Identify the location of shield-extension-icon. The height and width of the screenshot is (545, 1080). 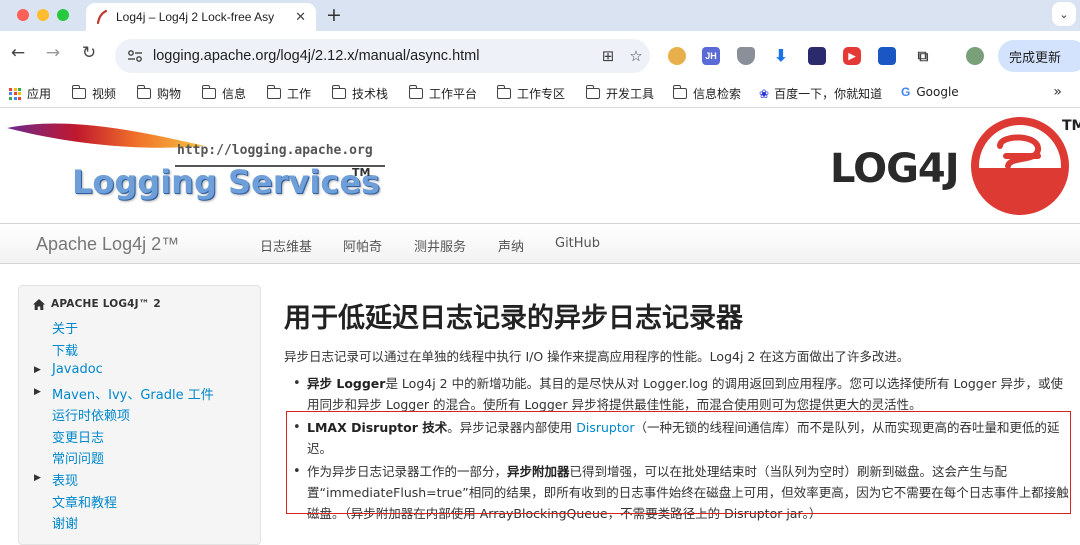
(746, 56).